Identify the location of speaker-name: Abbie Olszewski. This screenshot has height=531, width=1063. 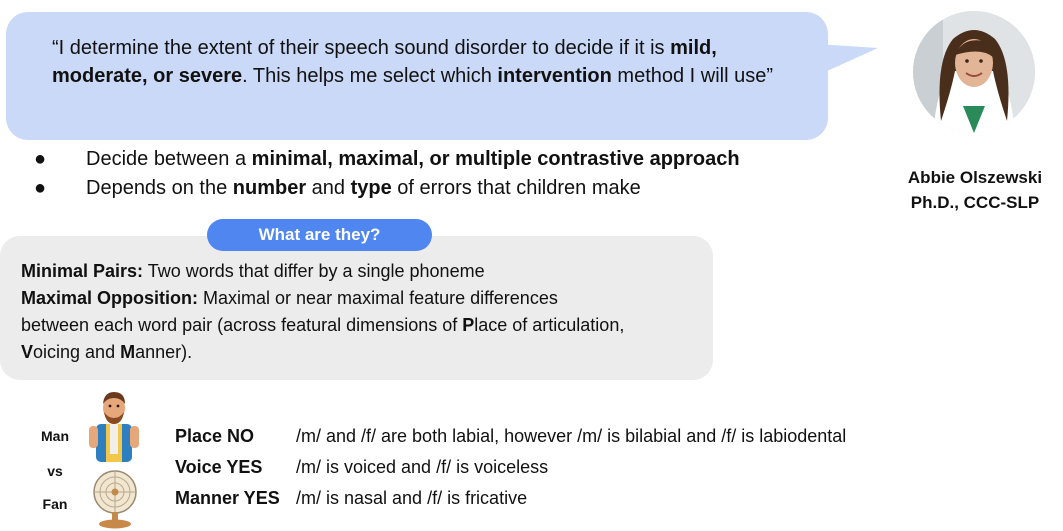
(975, 177).